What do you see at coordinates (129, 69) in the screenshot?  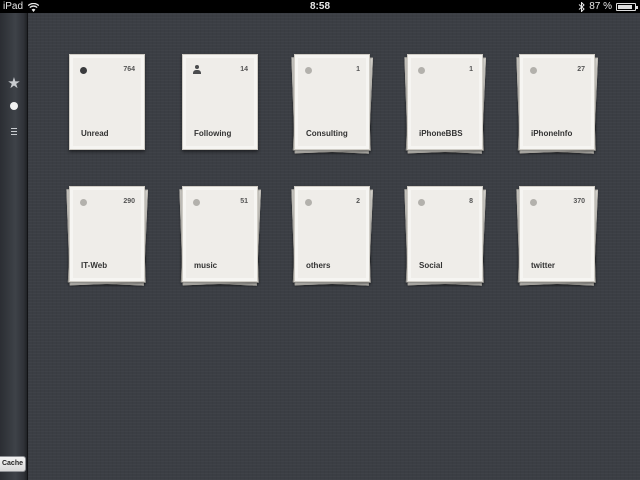 I see `feed-count: 764` at bounding box center [129, 69].